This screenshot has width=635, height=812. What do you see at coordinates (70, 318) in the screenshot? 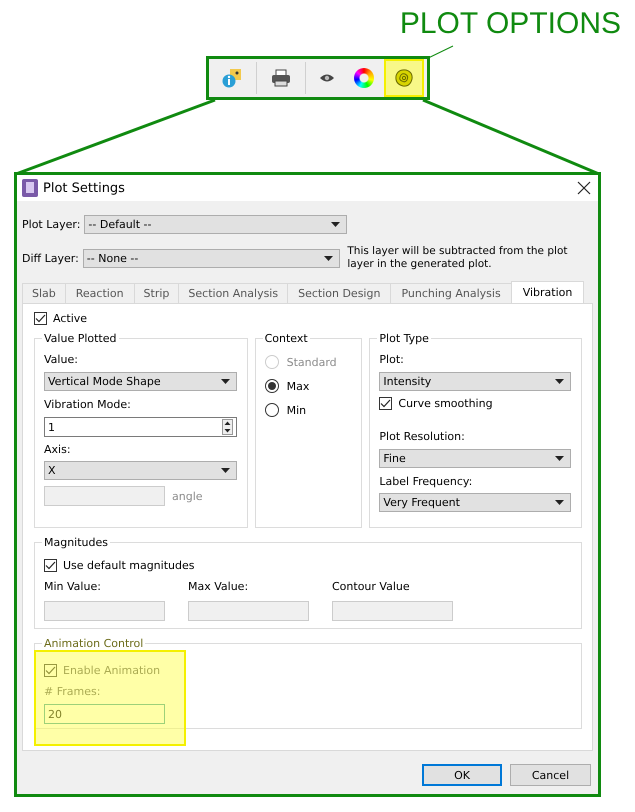
I see `checkbox-label: Active` at bounding box center [70, 318].